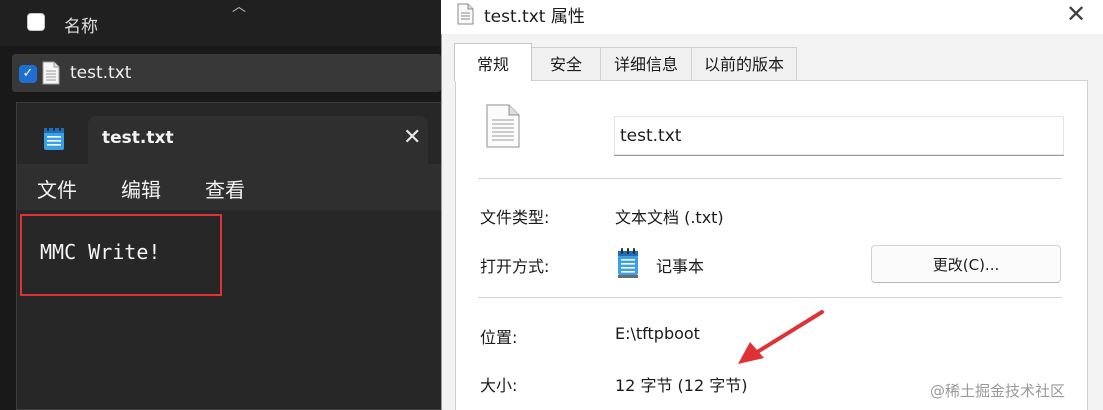 This screenshot has width=1103, height=410. Describe the element at coordinates (515, 217) in the screenshot. I see `file-type-label: 文件类型:` at that location.